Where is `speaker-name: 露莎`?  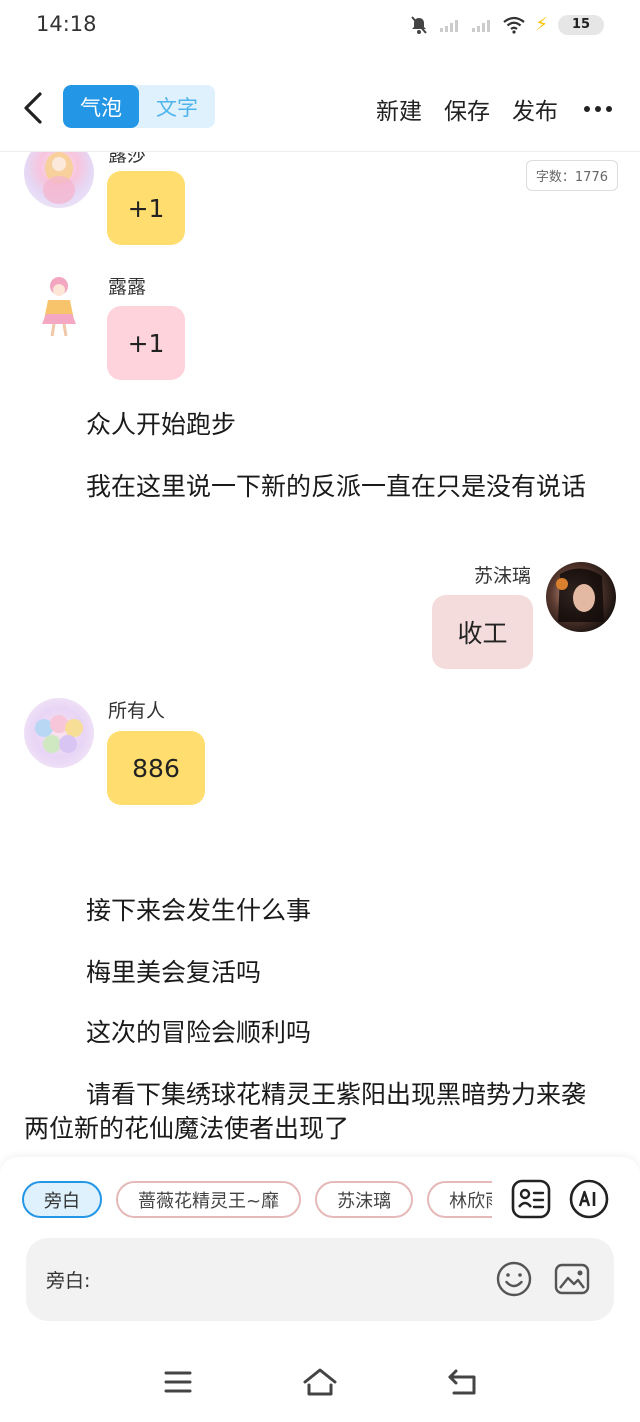 speaker-name: 露莎 is located at coordinates (127, 159).